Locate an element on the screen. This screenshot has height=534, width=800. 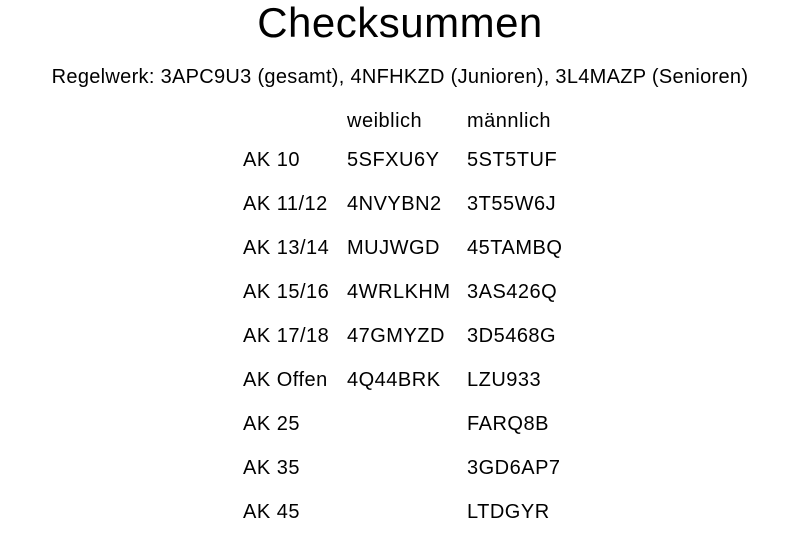
header-female: weiblich is located at coordinates (385, 121).